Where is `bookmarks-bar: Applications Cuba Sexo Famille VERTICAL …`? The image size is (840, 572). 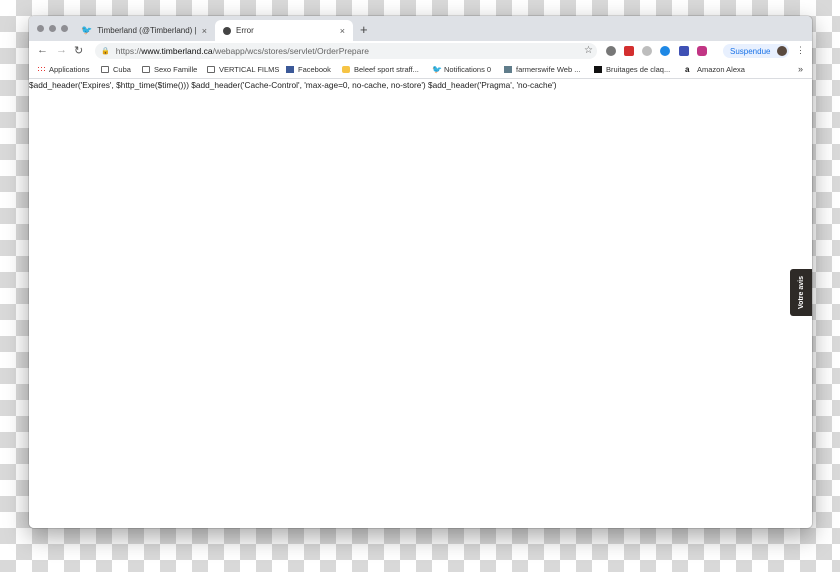 bookmarks-bar: Applications Cuba Sexo Famille VERTICAL … is located at coordinates (420, 70).